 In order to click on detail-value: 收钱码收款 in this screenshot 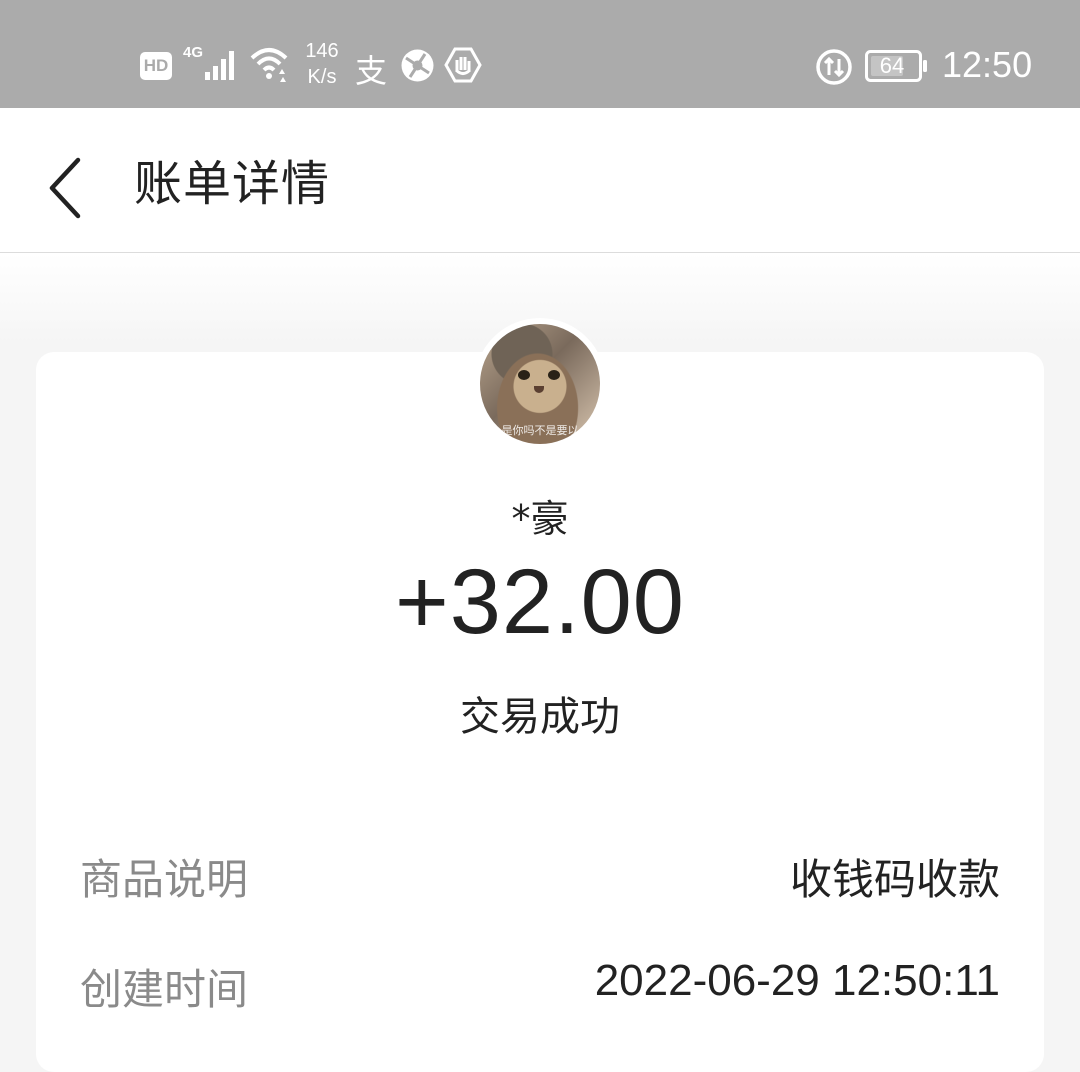, I will do `click(894, 879)`.